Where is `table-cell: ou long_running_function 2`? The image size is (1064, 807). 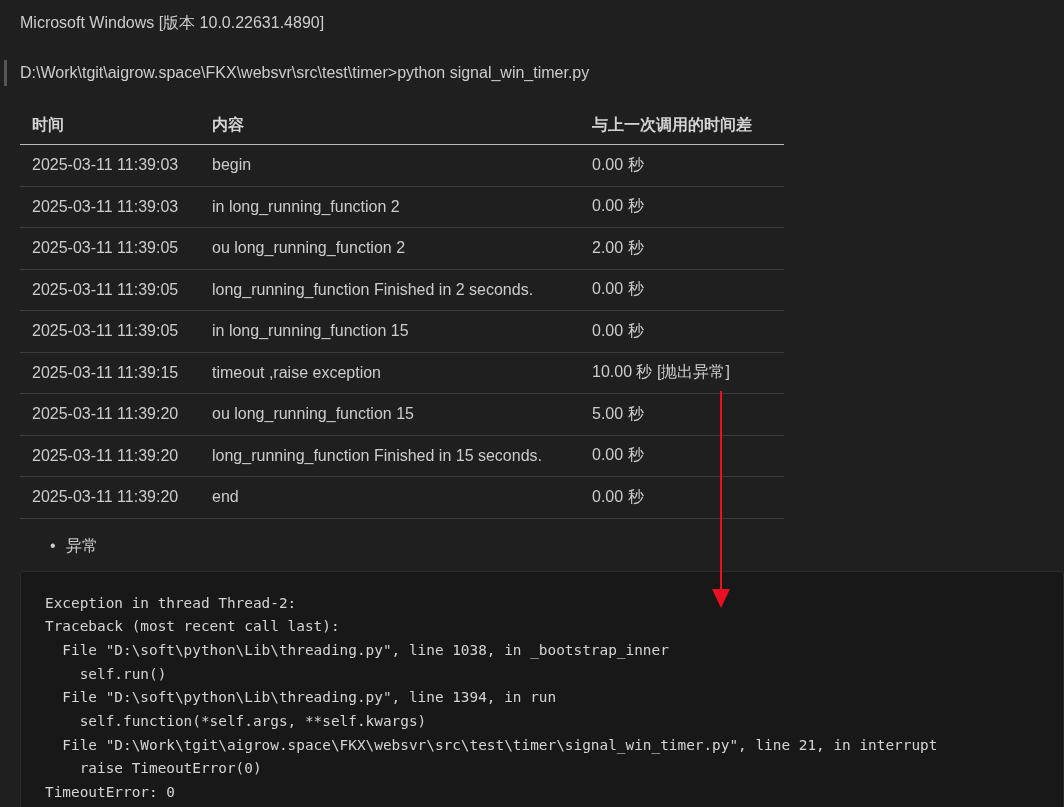 table-cell: ou long_running_function 2 is located at coordinates (390, 248).